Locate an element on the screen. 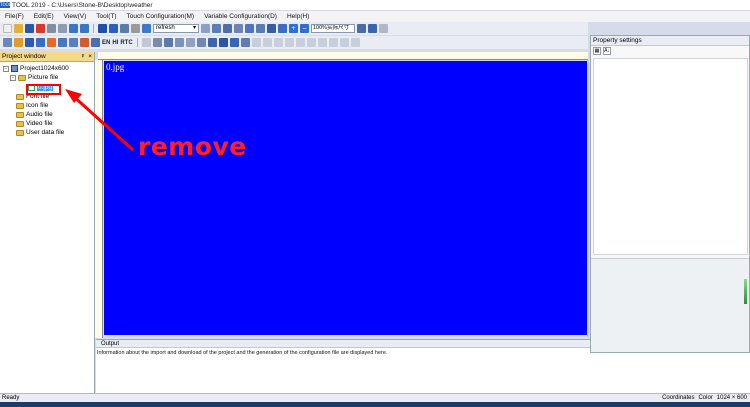 The image size is (750, 407). button-control-icon is located at coordinates (18, 42).